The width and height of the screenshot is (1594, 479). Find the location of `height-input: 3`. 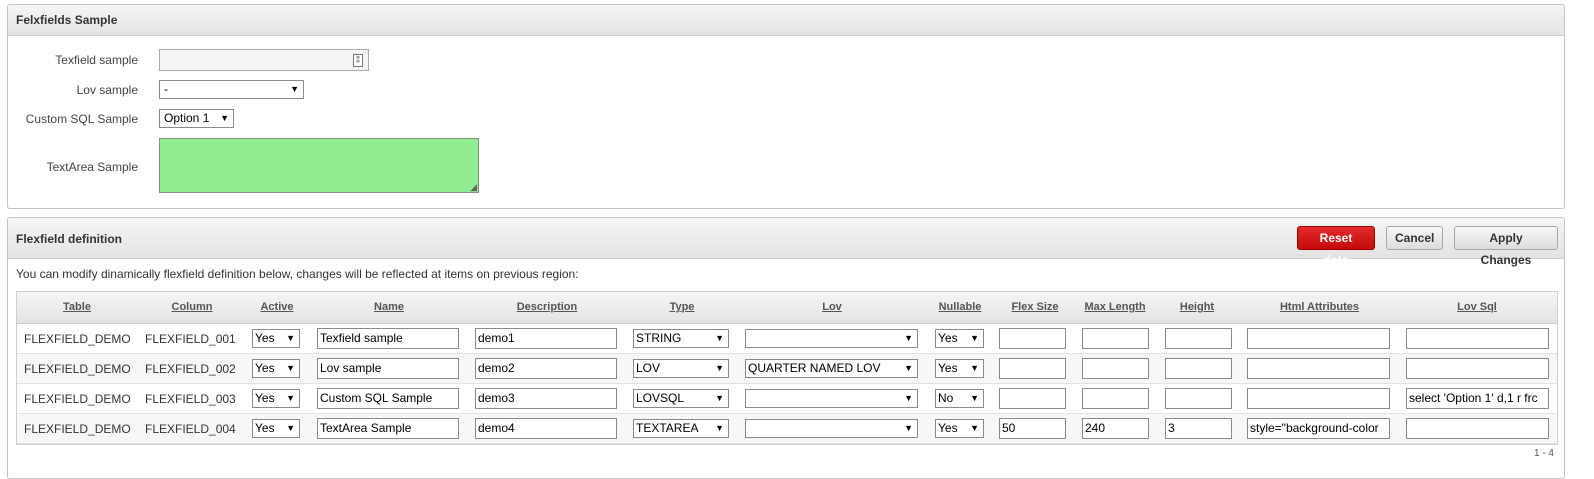

height-input: 3 is located at coordinates (1198, 428).